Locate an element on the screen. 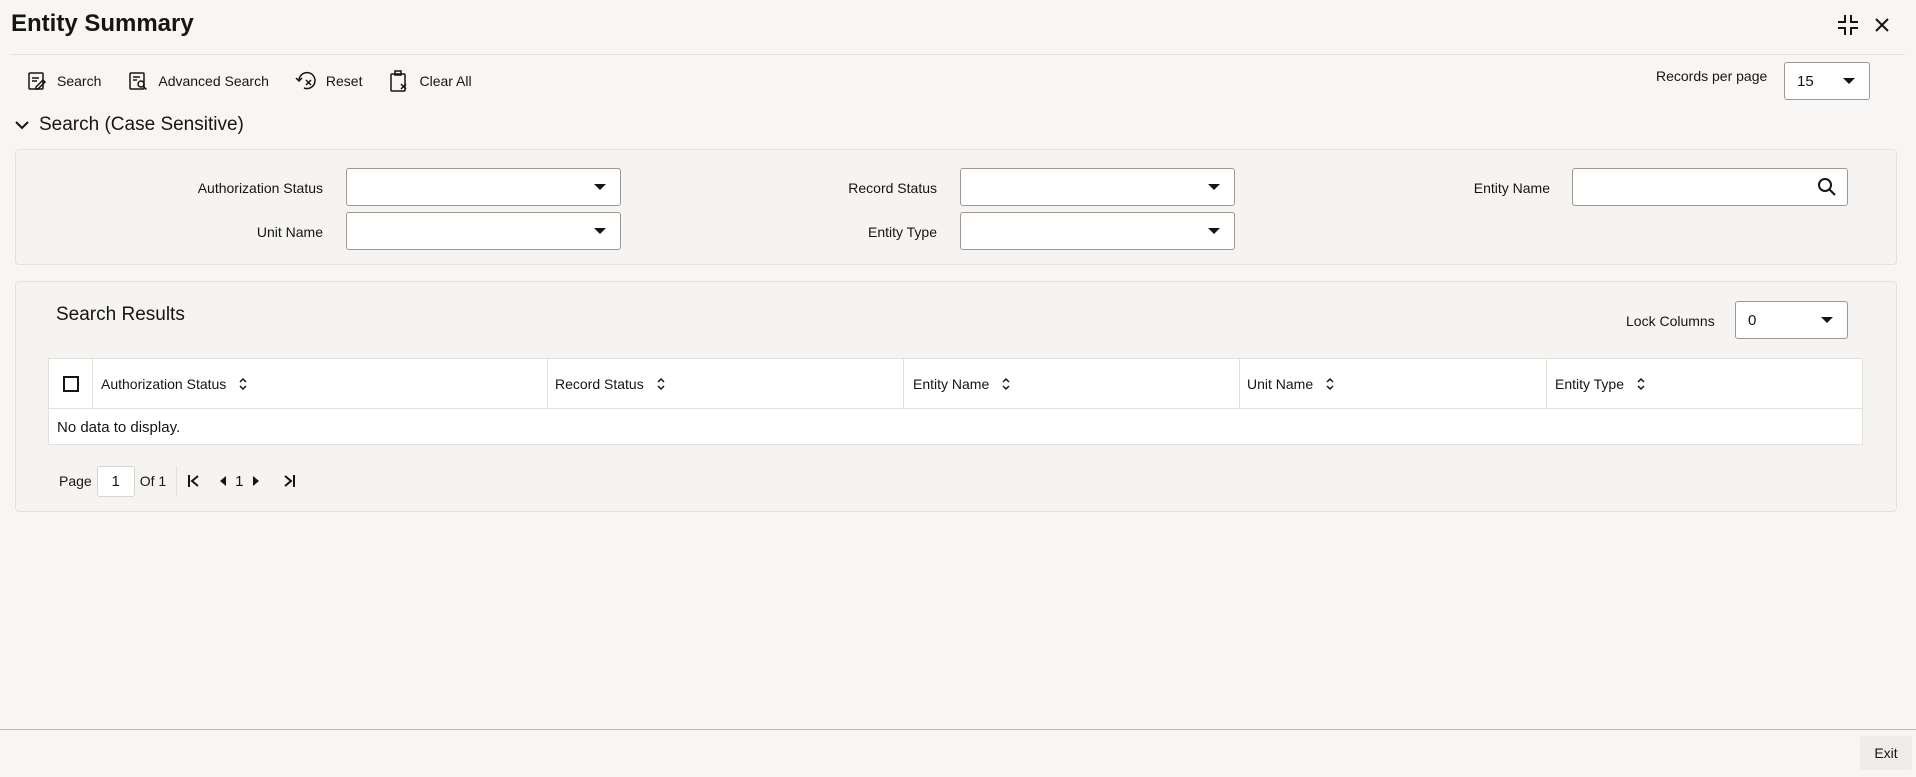 Image resolution: width=1916 pixels, height=777 pixels. exit-button-label: Exit is located at coordinates (1886, 753).